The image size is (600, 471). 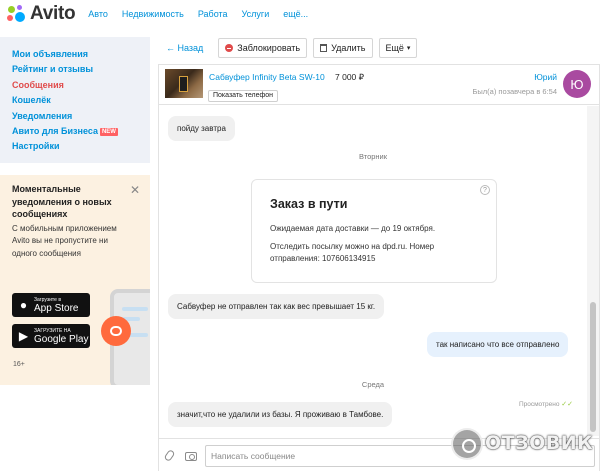 What do you see at coordinates (267, 77) in the screenshot?
I see `item-title-link: Сабвуфер Infinity Beta SW-10` at bounding box center [267, 77].